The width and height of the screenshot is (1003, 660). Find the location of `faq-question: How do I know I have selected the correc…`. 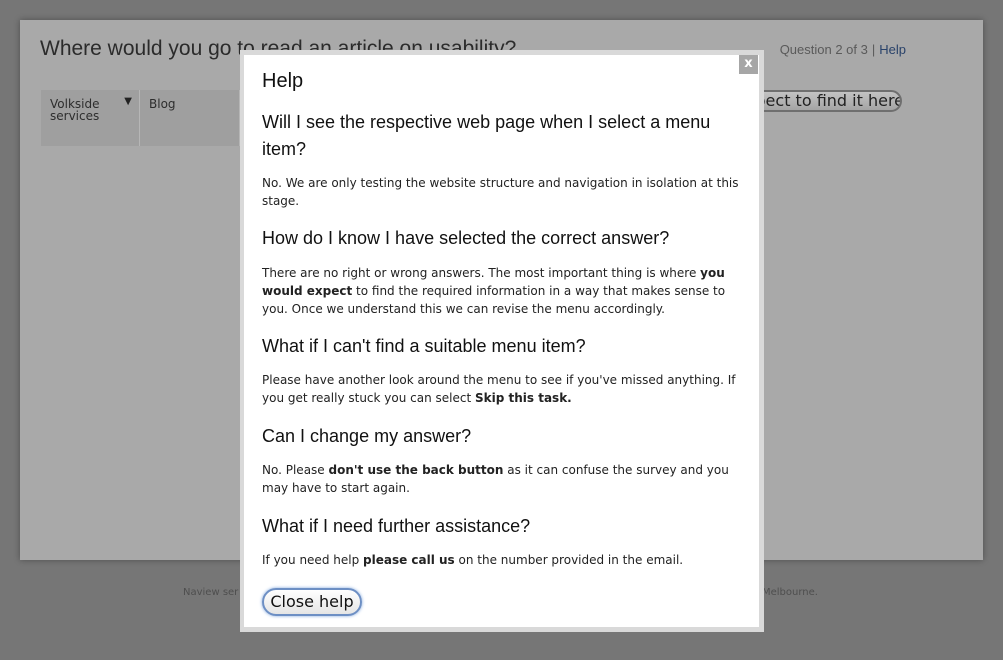

faq-question: How do I know I have selected the correc… is located at coordinates (466, 238).